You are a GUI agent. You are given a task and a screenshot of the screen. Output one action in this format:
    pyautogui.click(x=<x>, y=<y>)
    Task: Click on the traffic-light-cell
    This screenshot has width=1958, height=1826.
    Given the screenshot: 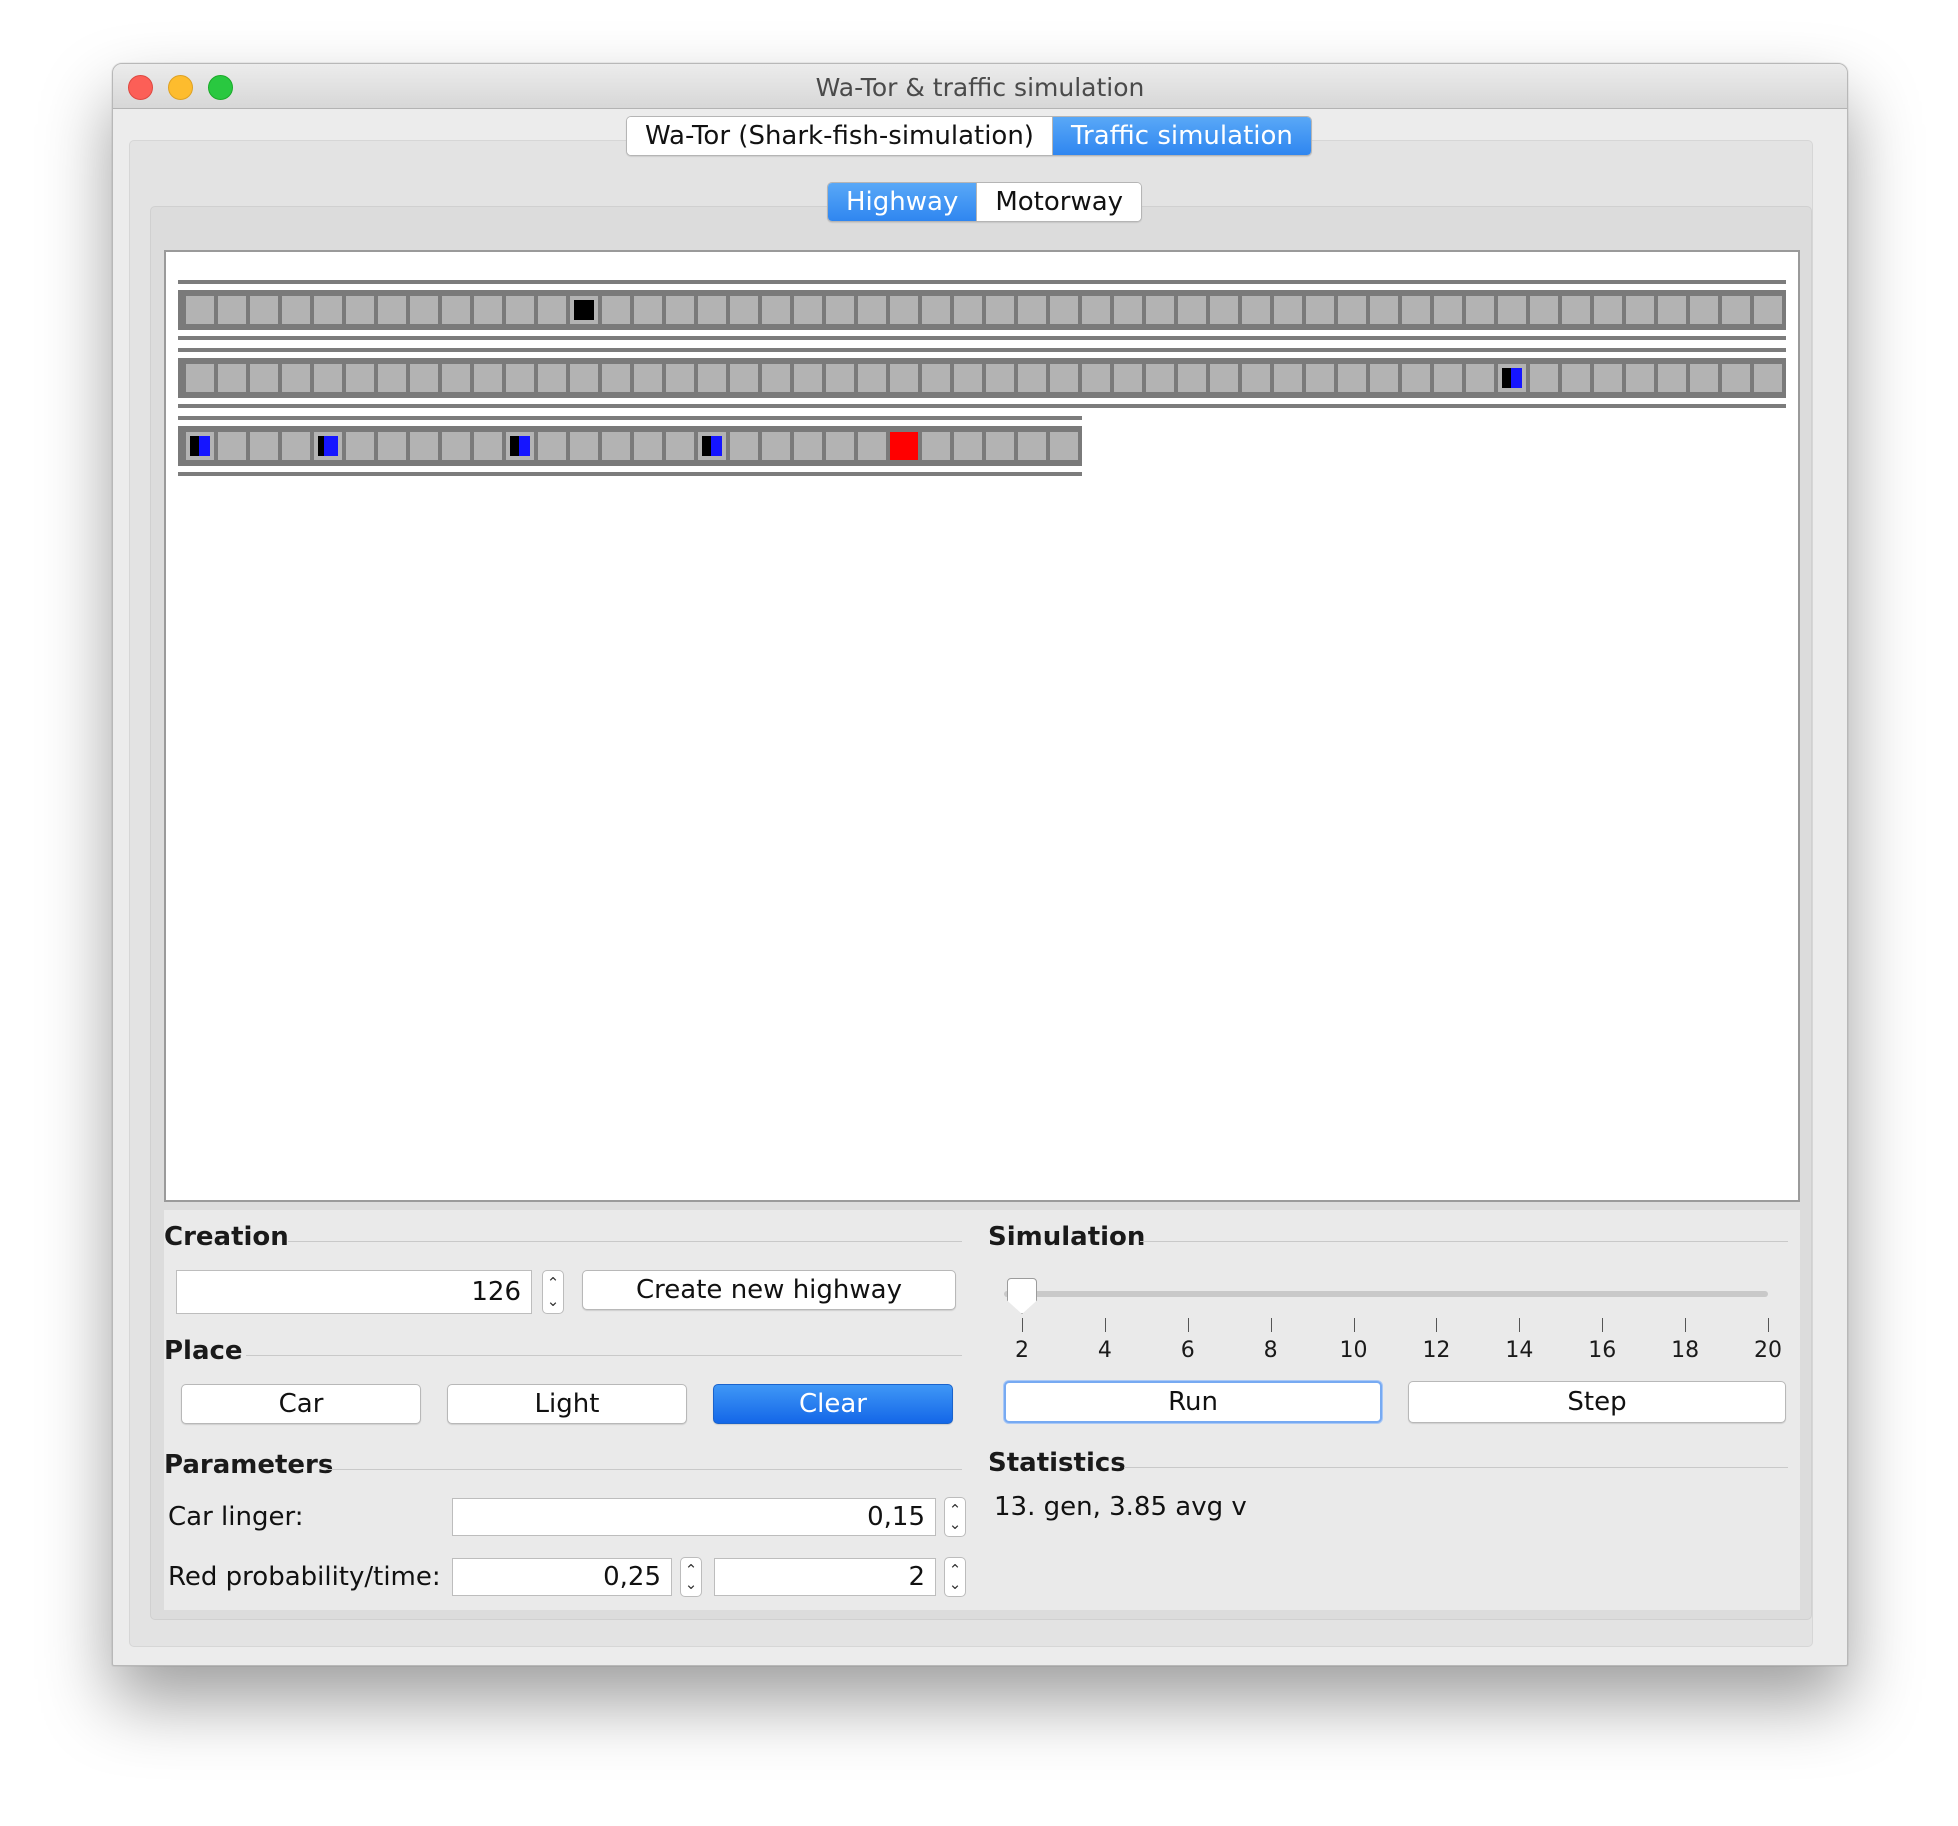 What is the action you would take?
    pyautogui.click(x=904, y=446)
    